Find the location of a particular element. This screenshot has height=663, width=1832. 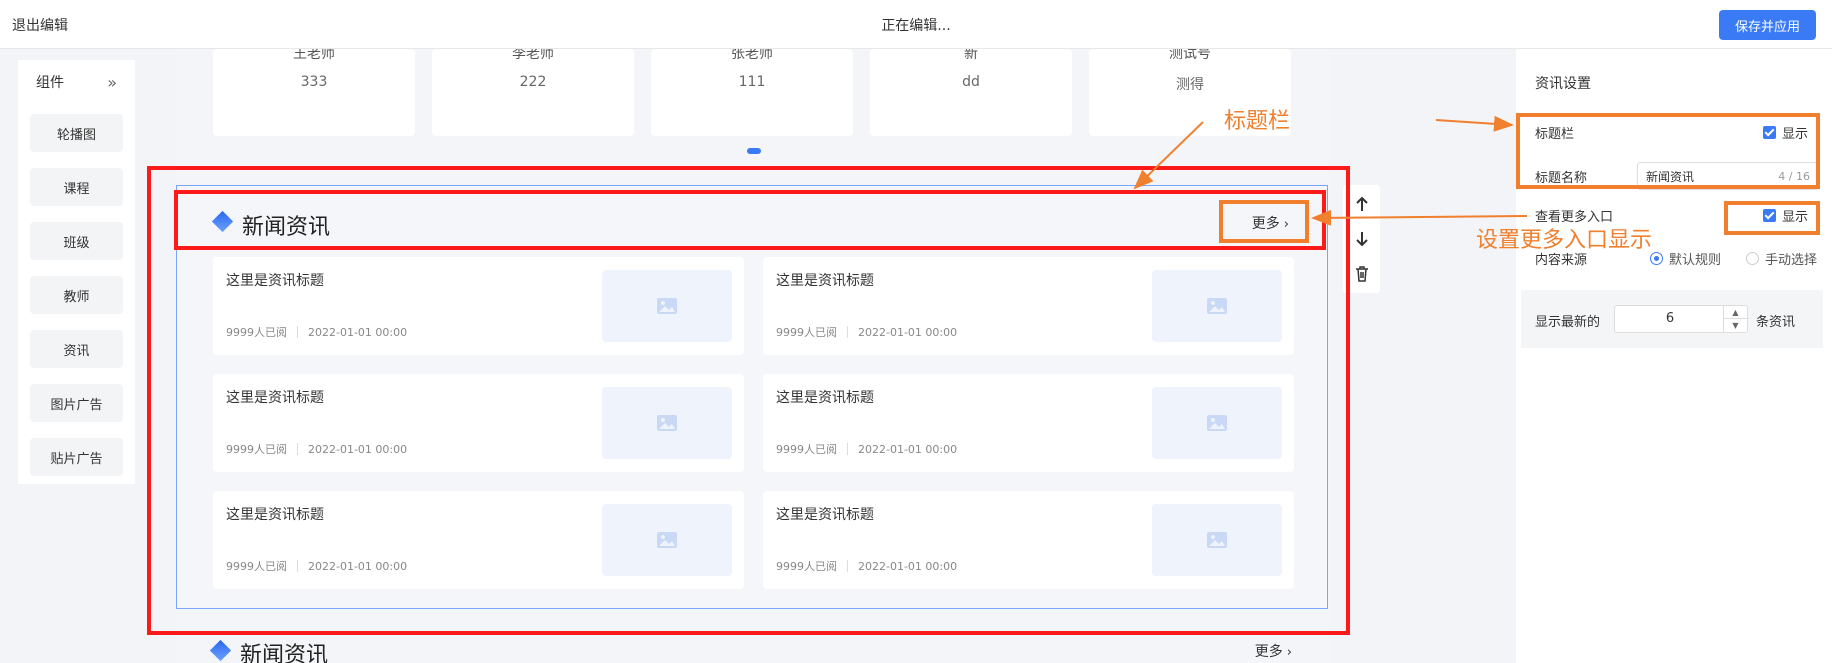

annotation-label-more-entry: 设置更多入口显示 is located at coordinates (1564, 240).